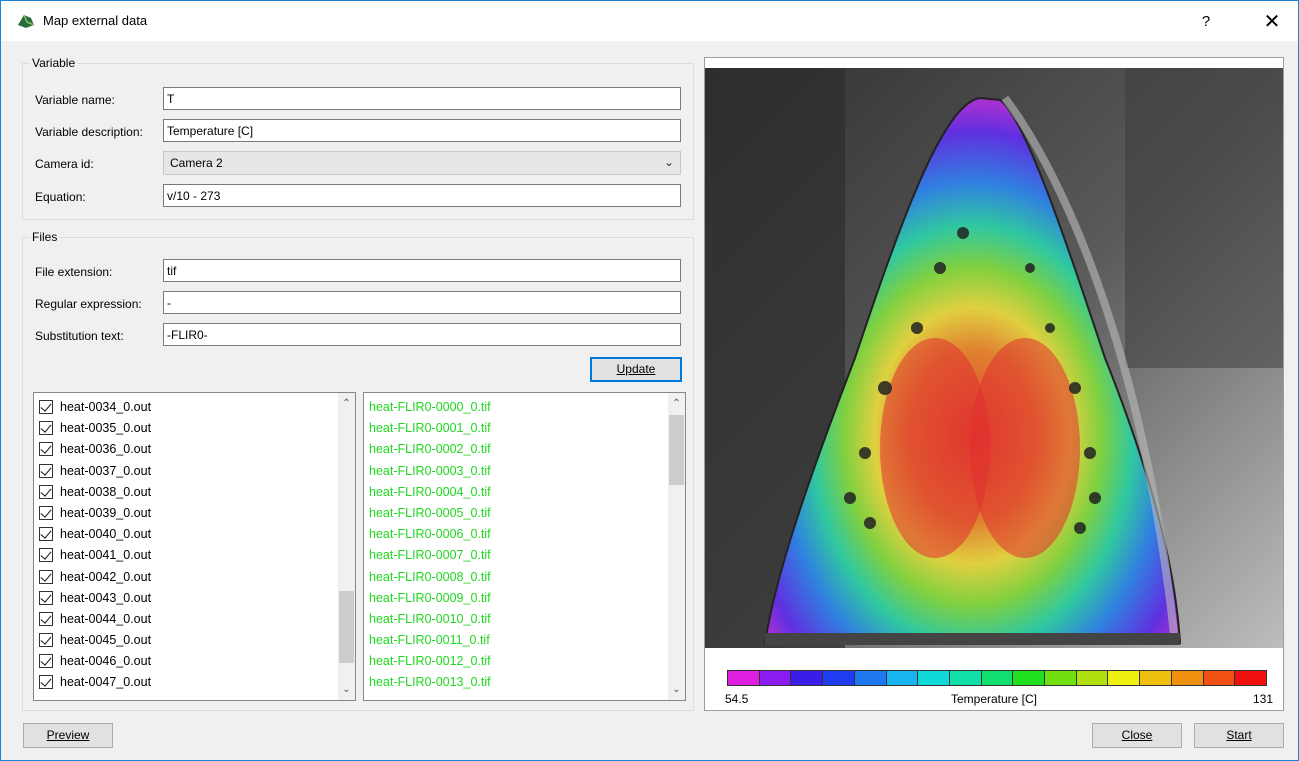  What do you see at coordinates (422, 163) in the screenshot?
I see `camera-id-select: Camera 2 ⌄` at bounding box center [422, 163].